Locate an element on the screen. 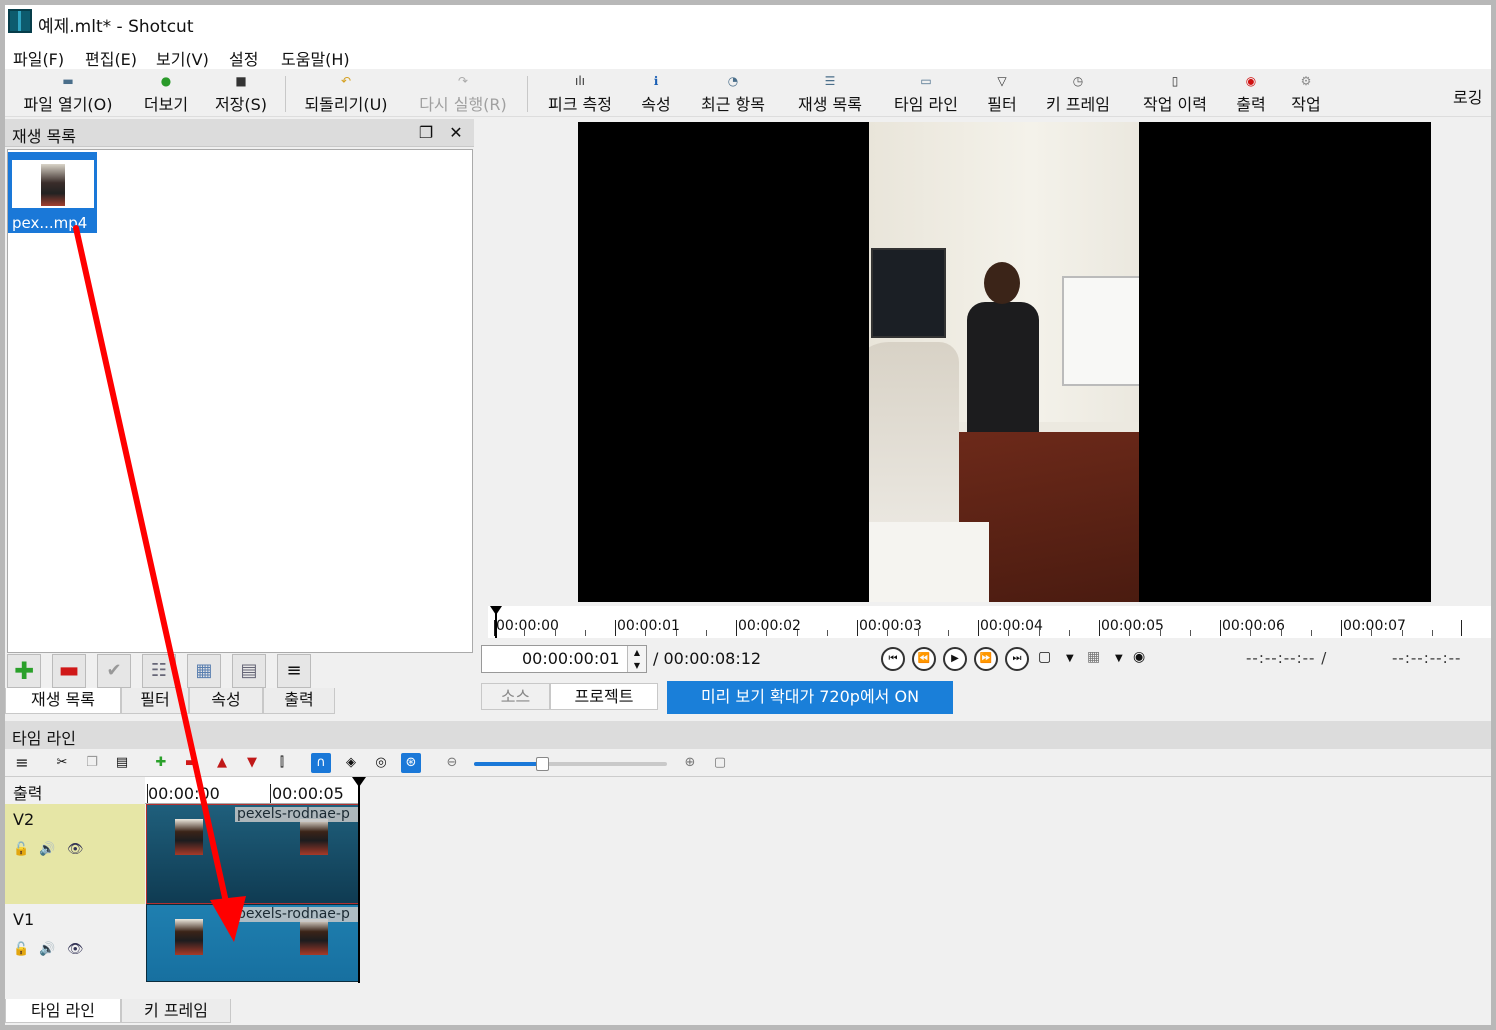 The image size is (1496, 1030). timeline-zoom-handle is located at coordinates (542, 764).